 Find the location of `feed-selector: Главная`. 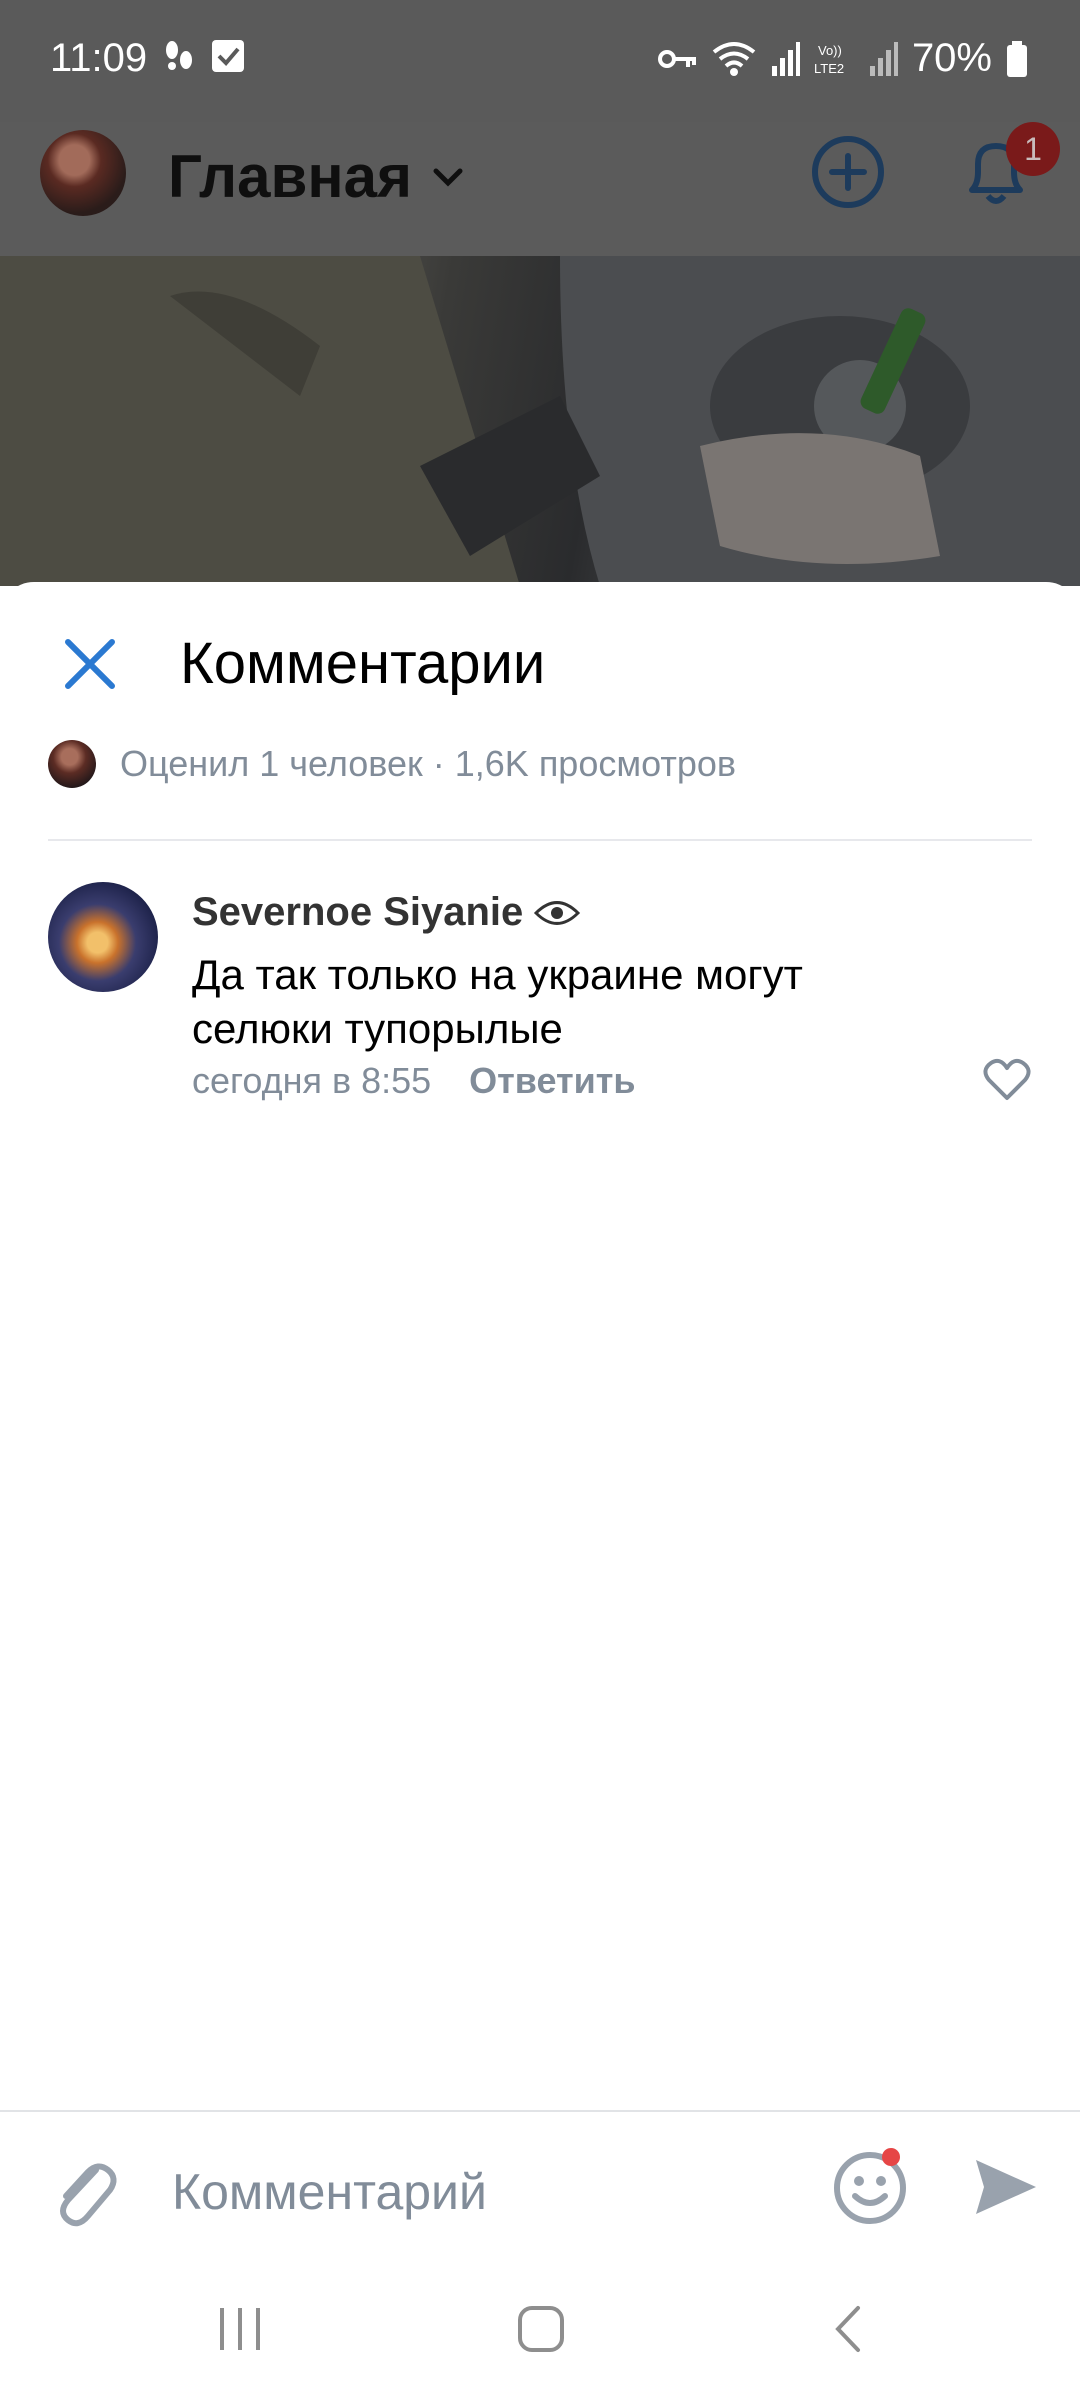

feed-selector: Главная is located at coordinates (317, 176).